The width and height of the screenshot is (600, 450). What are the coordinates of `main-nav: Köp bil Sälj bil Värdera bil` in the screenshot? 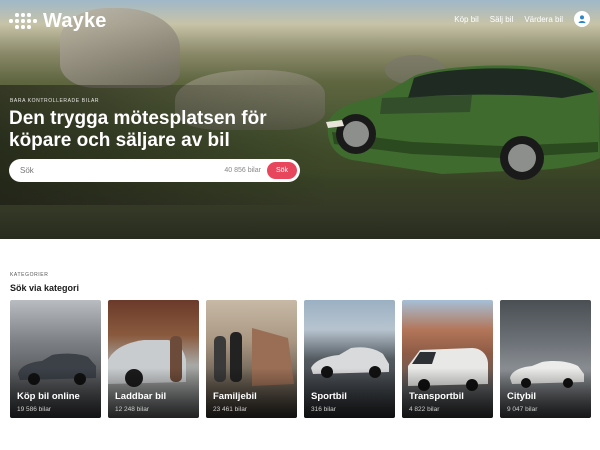 It's located at (522, 19).